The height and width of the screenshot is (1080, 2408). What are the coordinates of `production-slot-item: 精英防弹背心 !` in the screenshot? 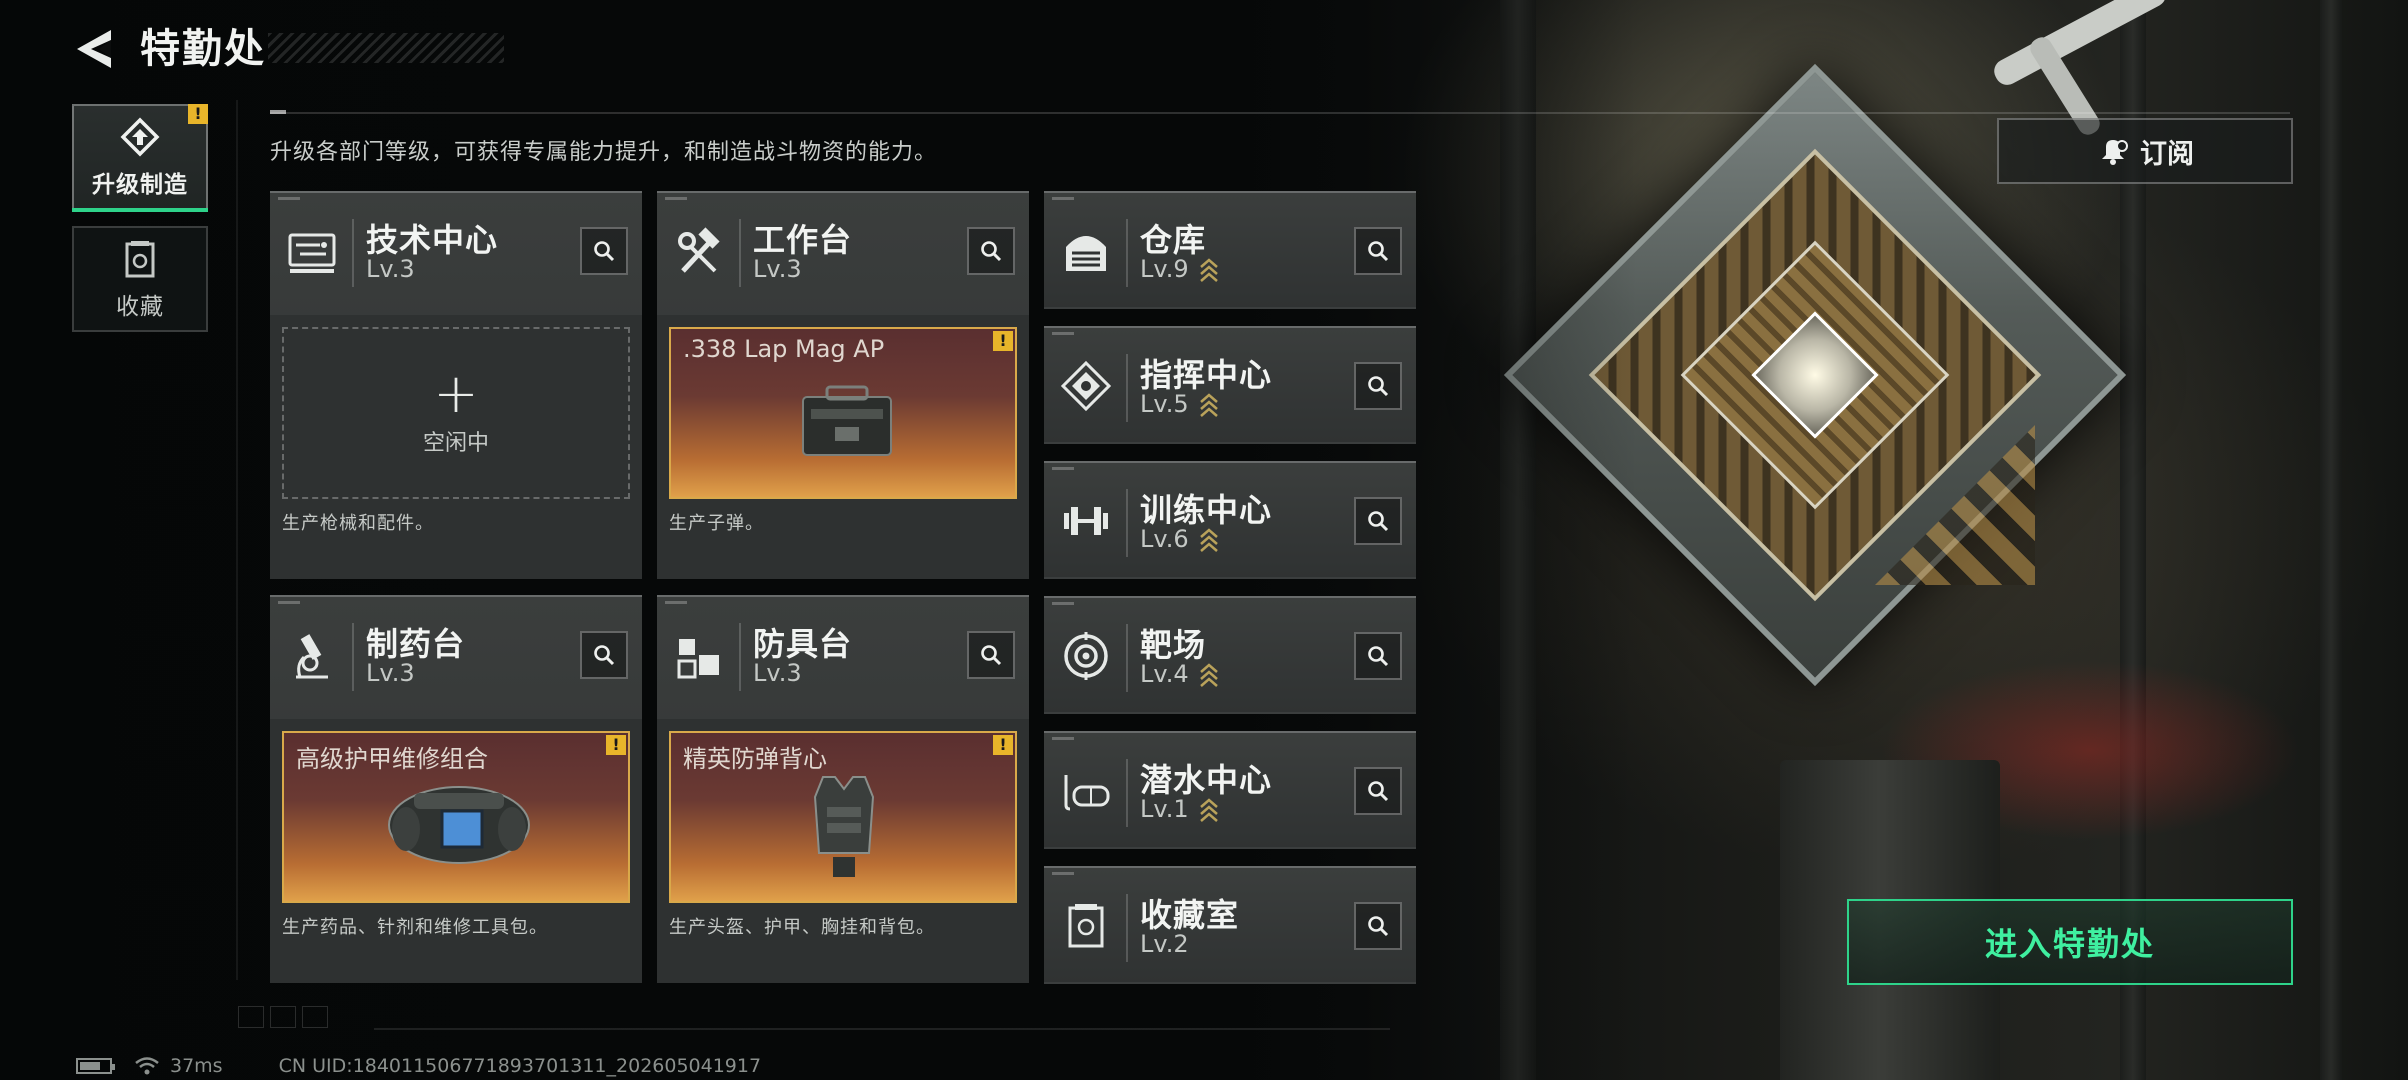 It's located at (843, 817).